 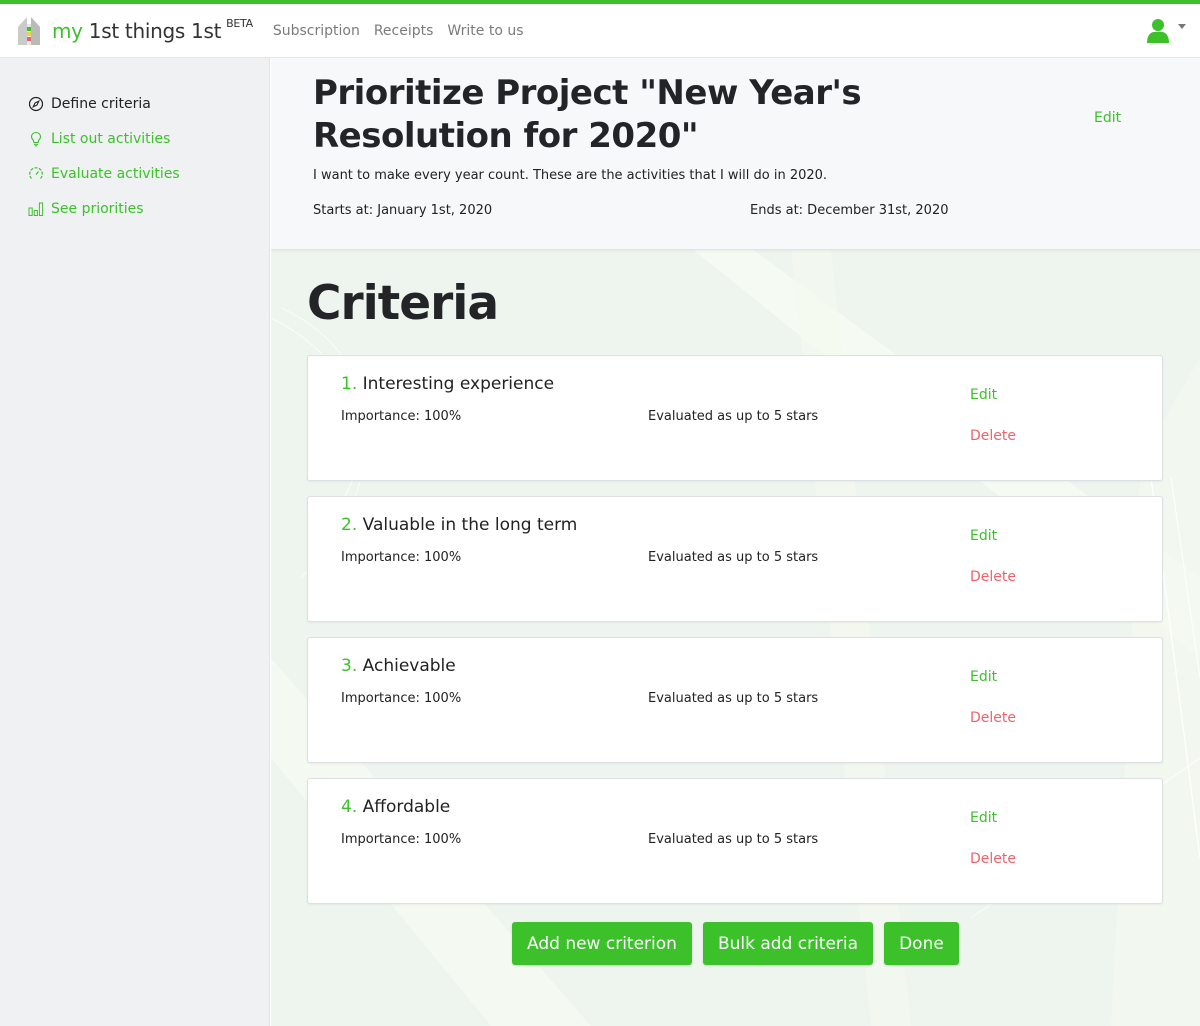 I want to click on criteria-heading: Criteria, so click(x=403, y=303).